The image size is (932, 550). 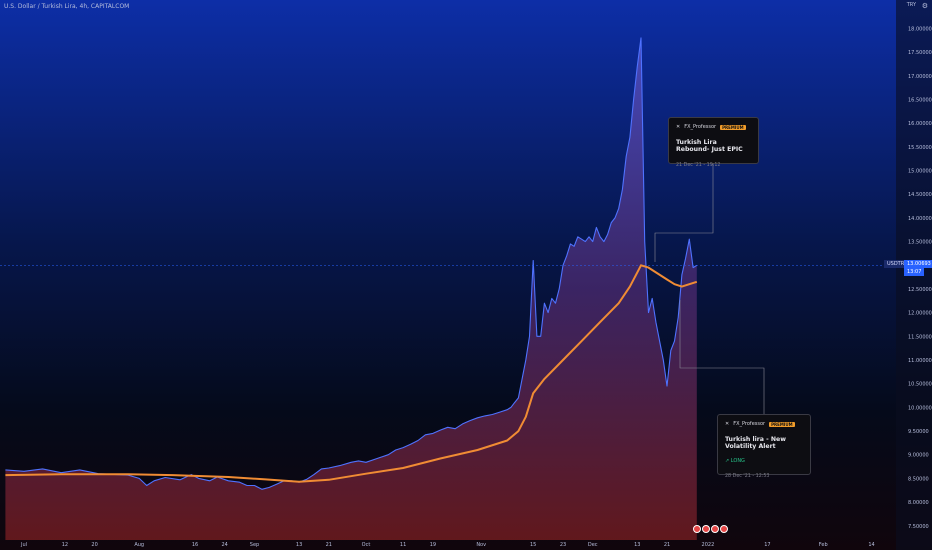 What do you see at coordinates (920, 219) in the screenshot?
I see `y-tick-label: 14.00000` at bounding box center [920, 219].